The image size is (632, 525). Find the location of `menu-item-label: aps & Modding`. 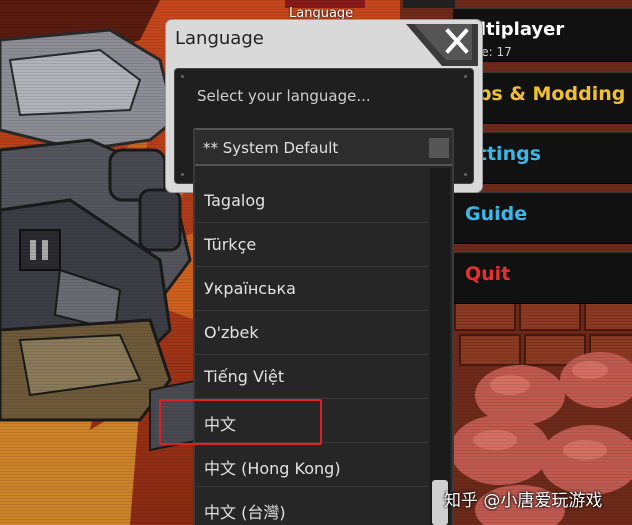

menu-item-label: aps & Modding is located at coordinates (545, 94).